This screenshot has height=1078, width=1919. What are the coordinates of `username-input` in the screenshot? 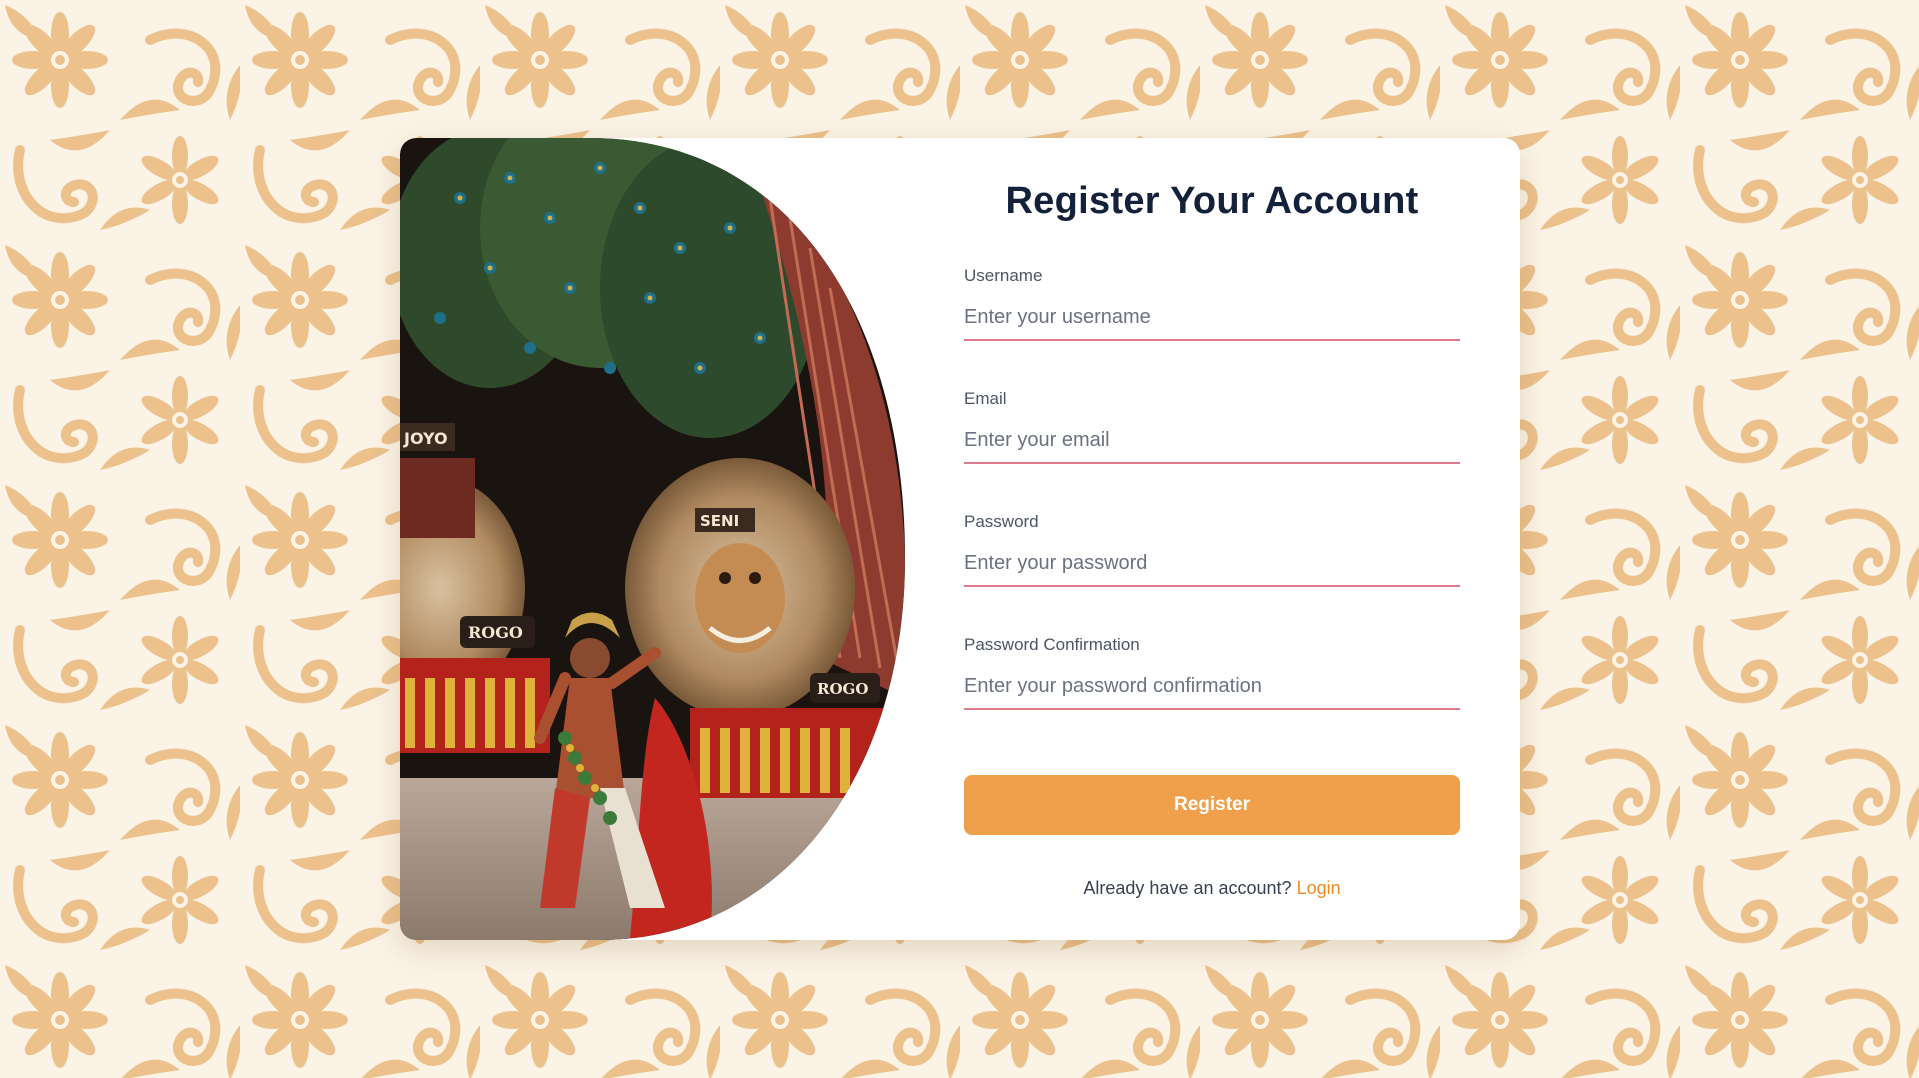 It's located at (1212, 323).